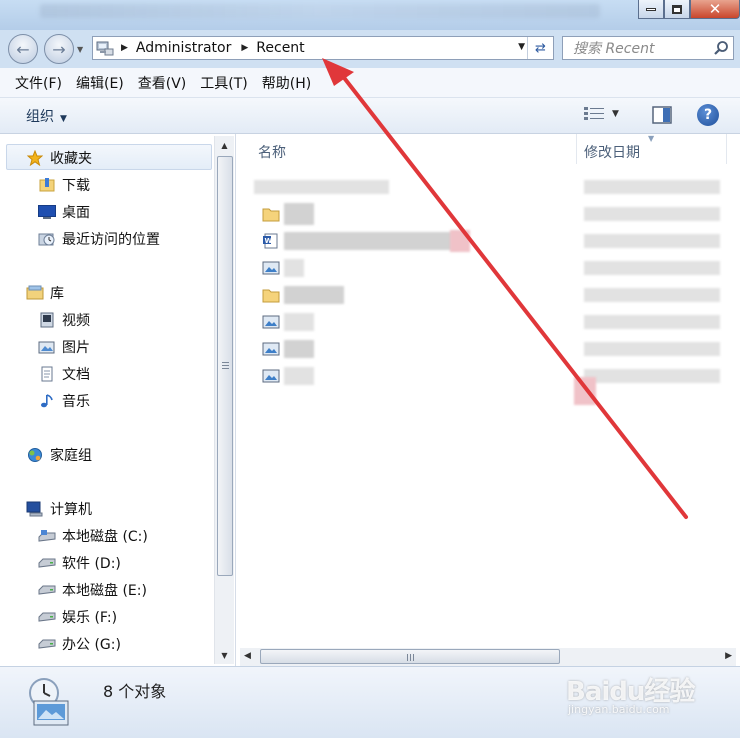 The height and width of the screenshot is (738, 740). What do you see at coordinates (76, 402) in the screenshot?
I see `nav-music-label: 音乐` at bounding box center [76, 402].